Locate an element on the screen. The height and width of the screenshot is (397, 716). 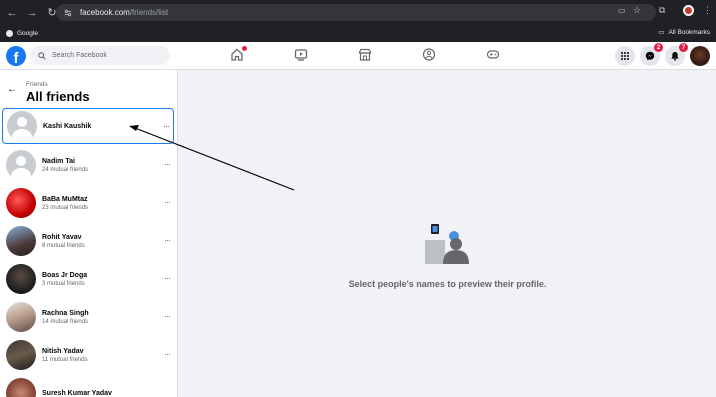
site-info-icon is located at coordinates (68, 13).